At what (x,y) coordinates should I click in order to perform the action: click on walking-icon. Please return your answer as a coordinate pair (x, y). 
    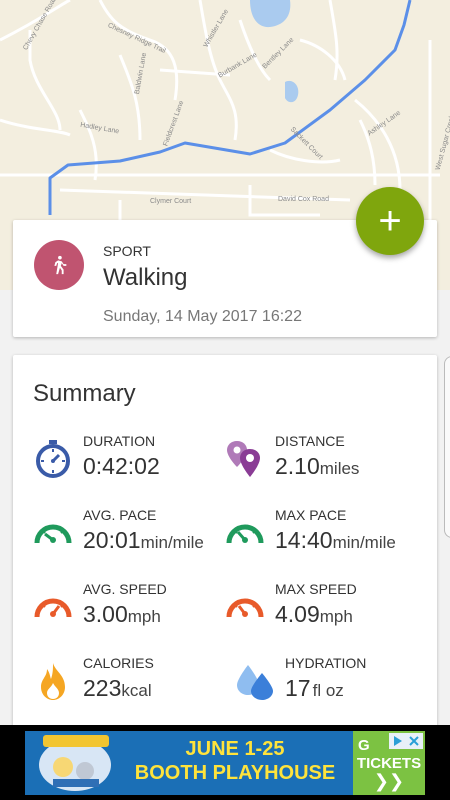
    Looking at the image, I should click on (60, 265).